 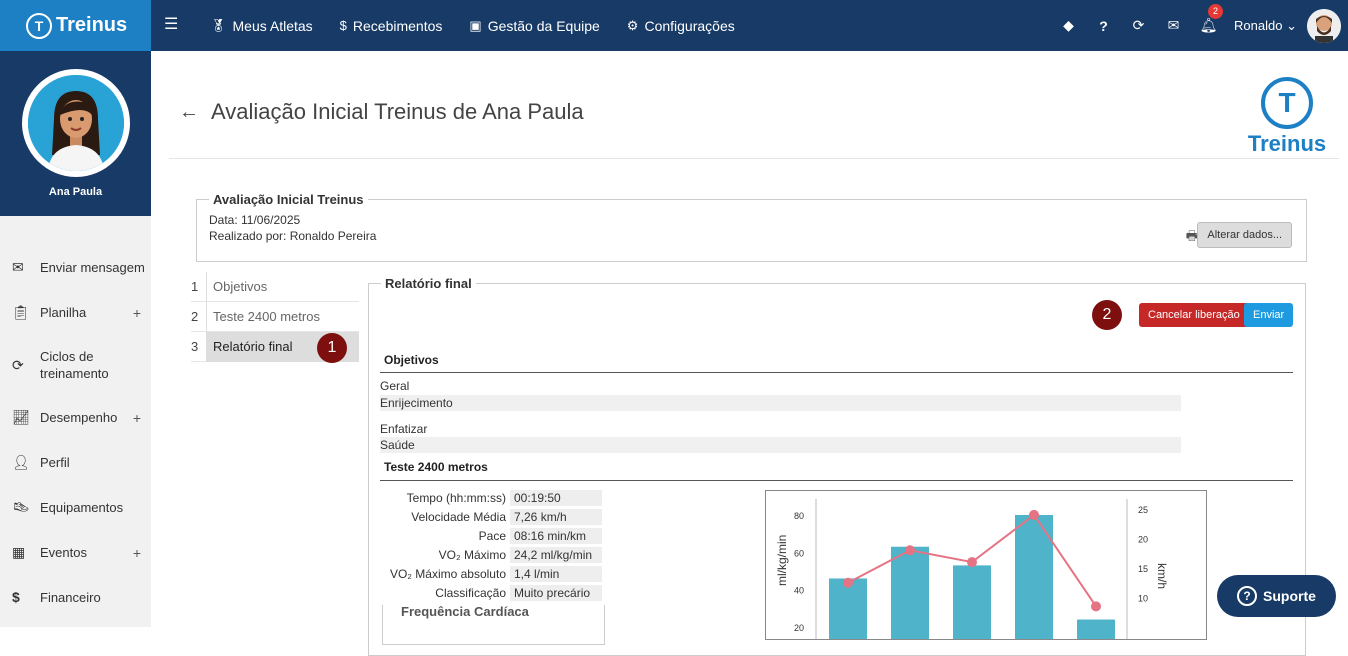 What do you see at coordinates (492, 516) in the screenshot?
I see `metric-row: Velocidade Média 7,26 km/h` at bounding box center [492, 516].